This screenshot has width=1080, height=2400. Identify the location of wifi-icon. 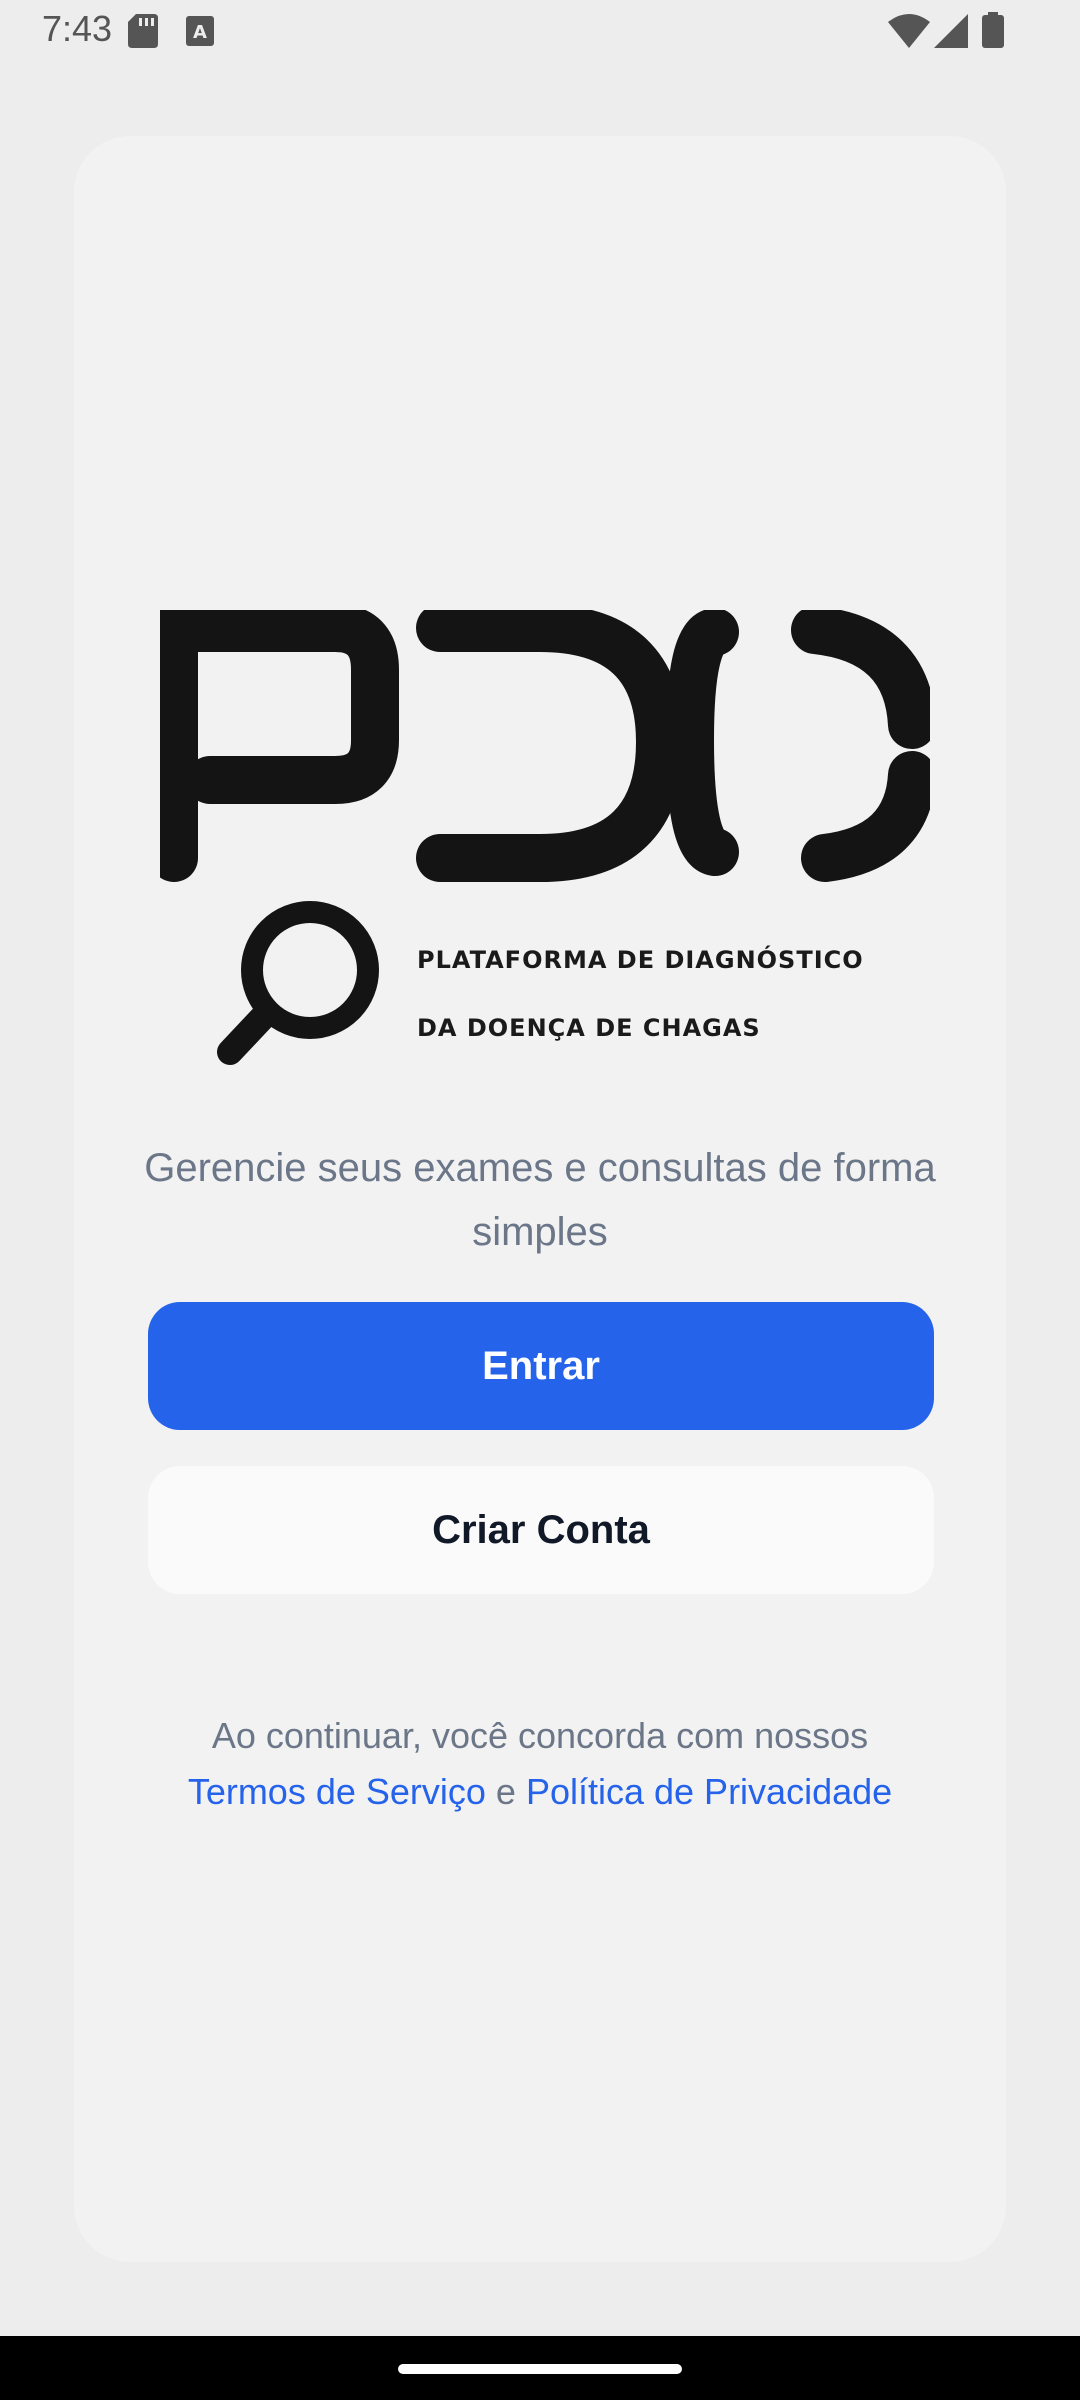
(909, 33).